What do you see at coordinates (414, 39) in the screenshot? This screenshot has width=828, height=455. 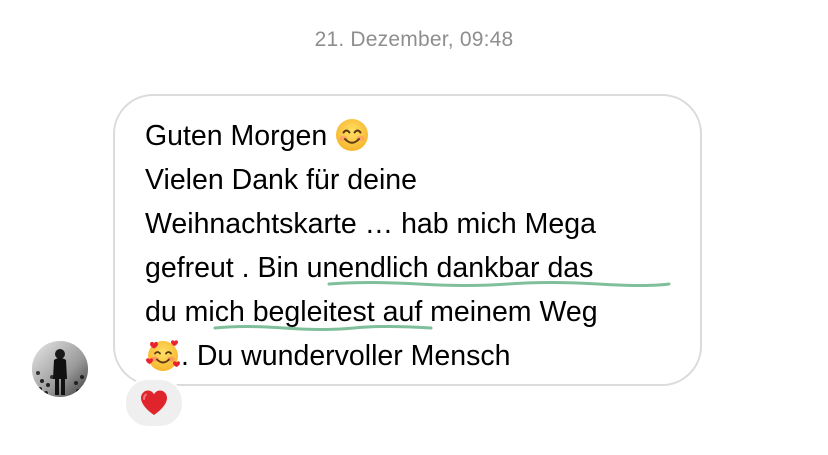 I see `message-timestamp: 21. Dezember, 09:48` at bounding box center [414, 39].